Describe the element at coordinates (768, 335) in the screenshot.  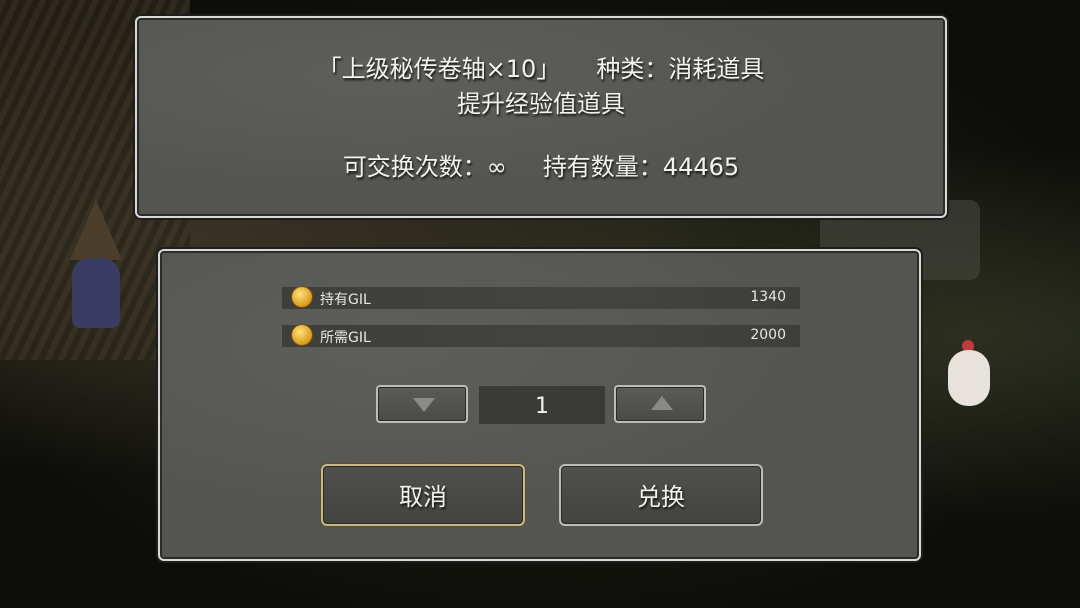
I see `required-gil-value: 2000` at that location.